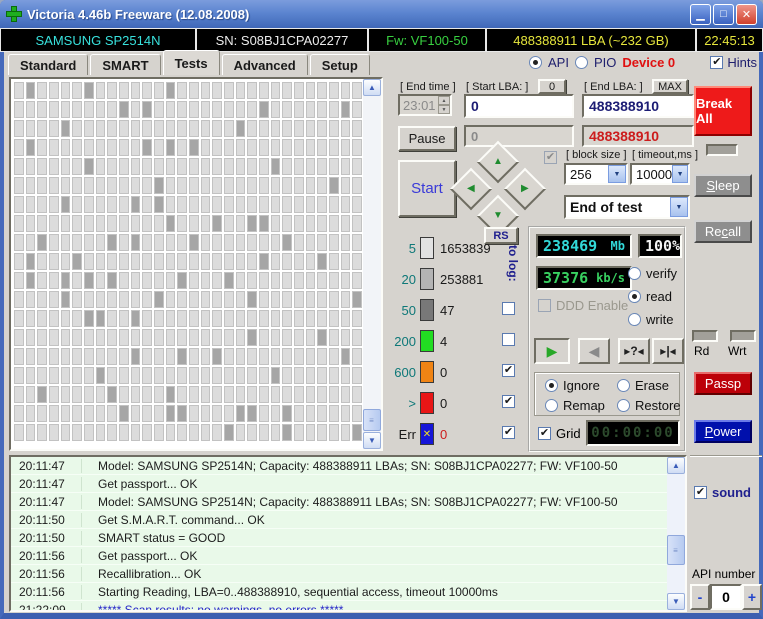 This screenshot has height=619, width=763. I want to click on ddd-enable-checkbox, so click(544, 305).